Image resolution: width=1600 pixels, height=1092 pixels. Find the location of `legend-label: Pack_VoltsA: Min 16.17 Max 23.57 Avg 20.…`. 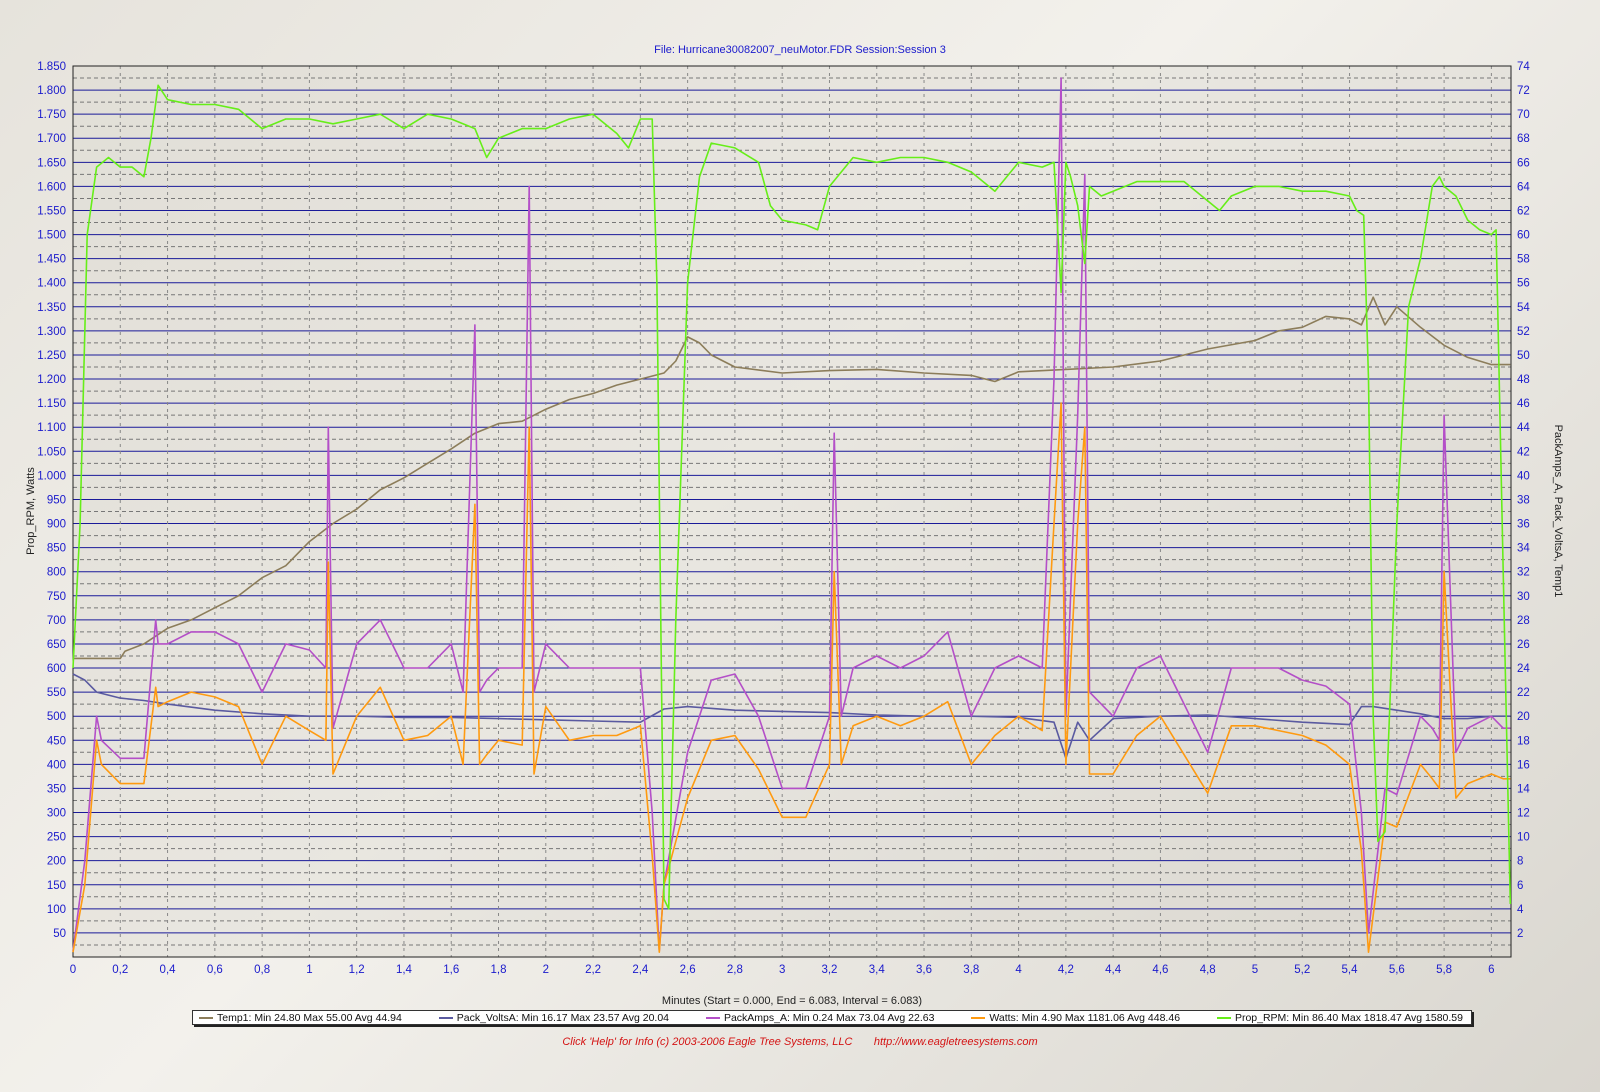

legend-label: Pack_VoltsA: Min 16.17 Max 23.57 Avg 20.… is located at coordinates (563, 1017).